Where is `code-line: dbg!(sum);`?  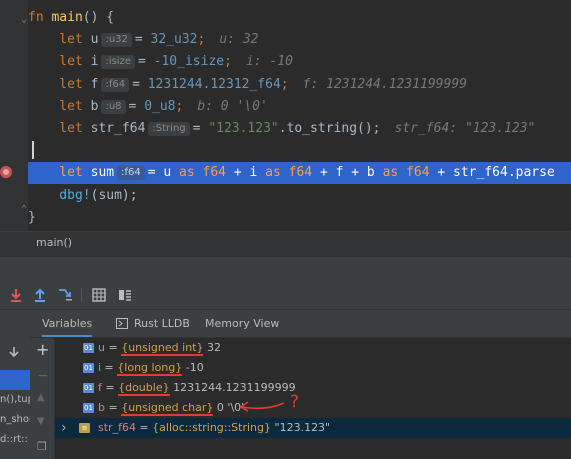 code-line: dbg!(sum); is located at coordinates (299, 196).